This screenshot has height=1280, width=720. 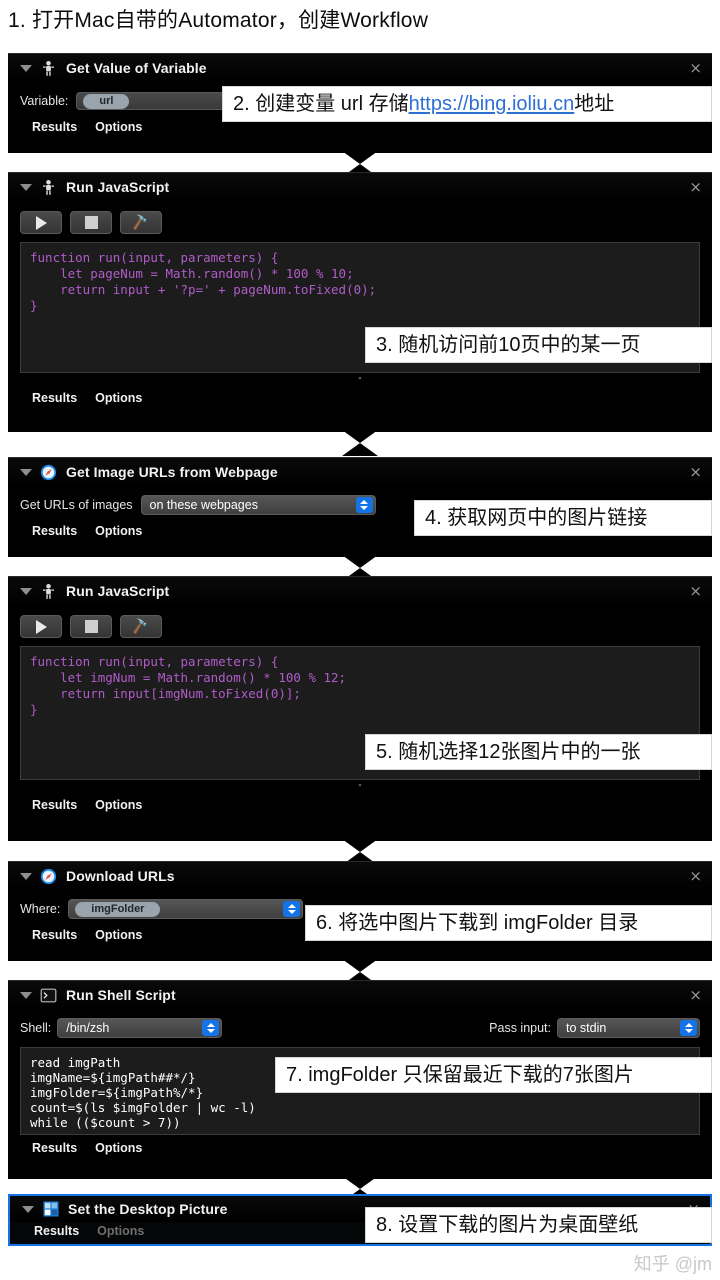 What do you see at coordinates (538, 1225) in the screenshot?
I see `callout-8: 8. 设置下载的图片为桌面壁纸` at bounding box center [538, 1225].